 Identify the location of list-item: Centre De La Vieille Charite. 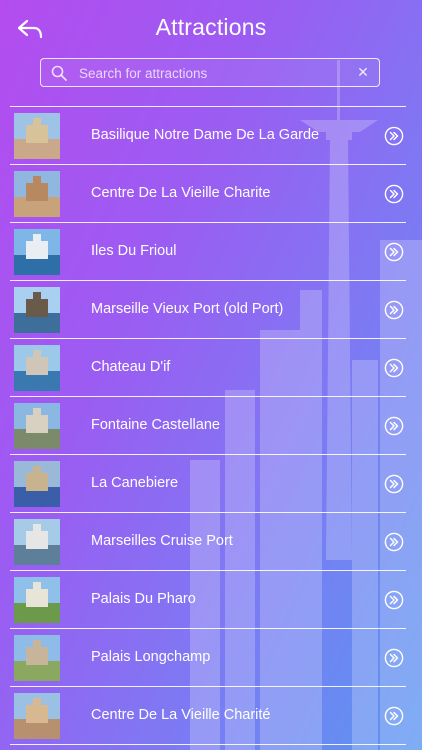
(208, 194).